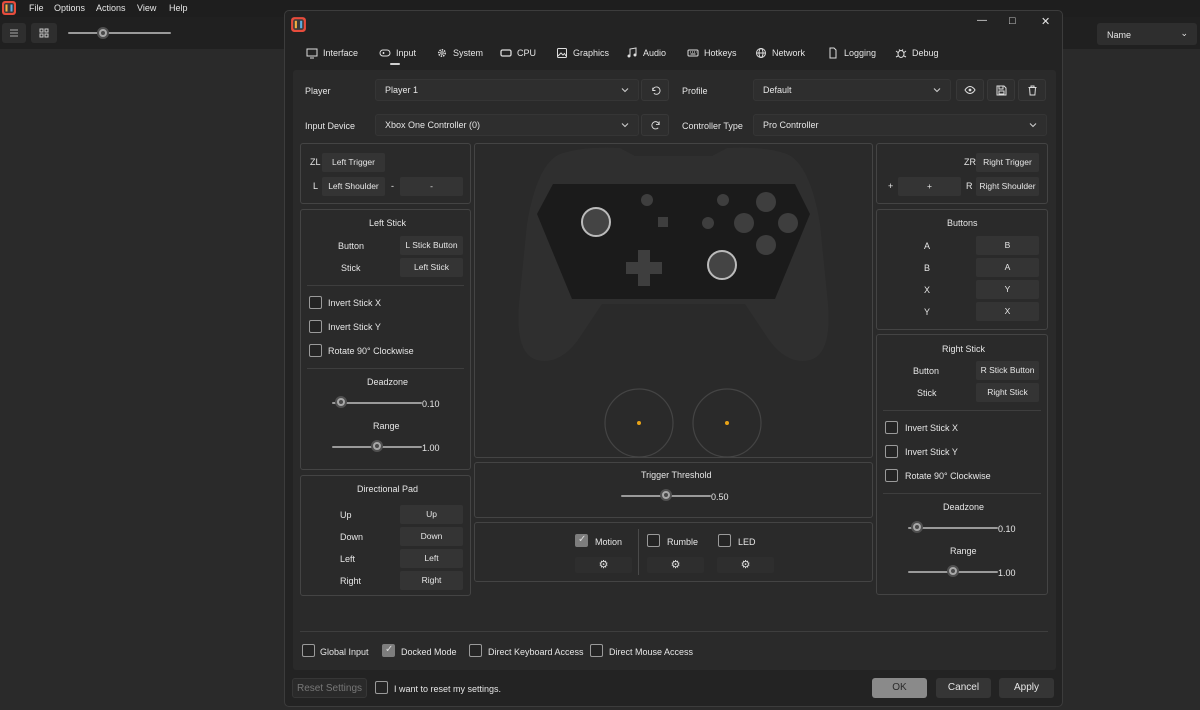 The height and width of the screenshot is (710, 1200). What do you see at coordinates (353, 186) in the screenshot?
I see `l-binding-button: Left Shoulder` at bounding box center [353, 186].